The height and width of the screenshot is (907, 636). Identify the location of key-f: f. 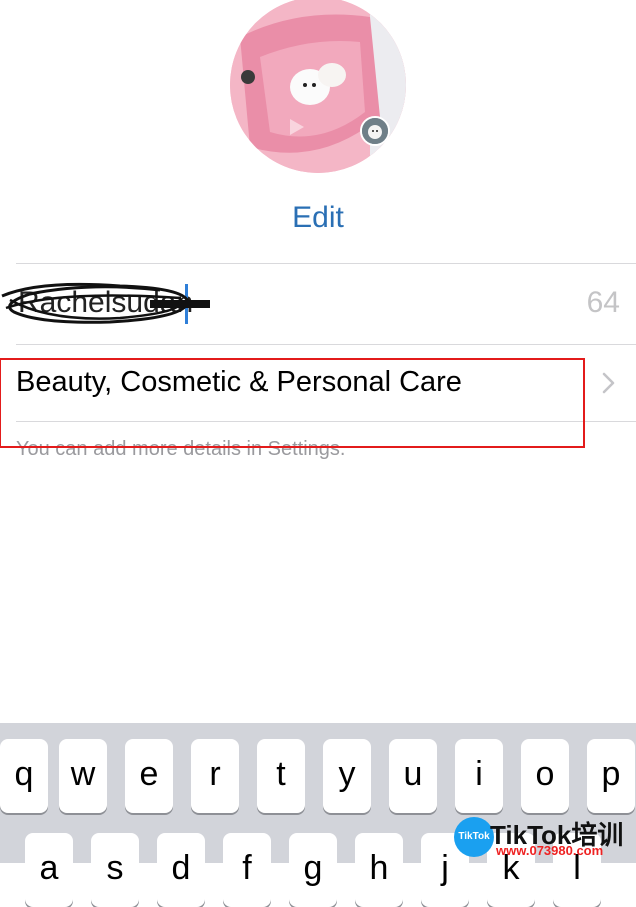
(247, 870).